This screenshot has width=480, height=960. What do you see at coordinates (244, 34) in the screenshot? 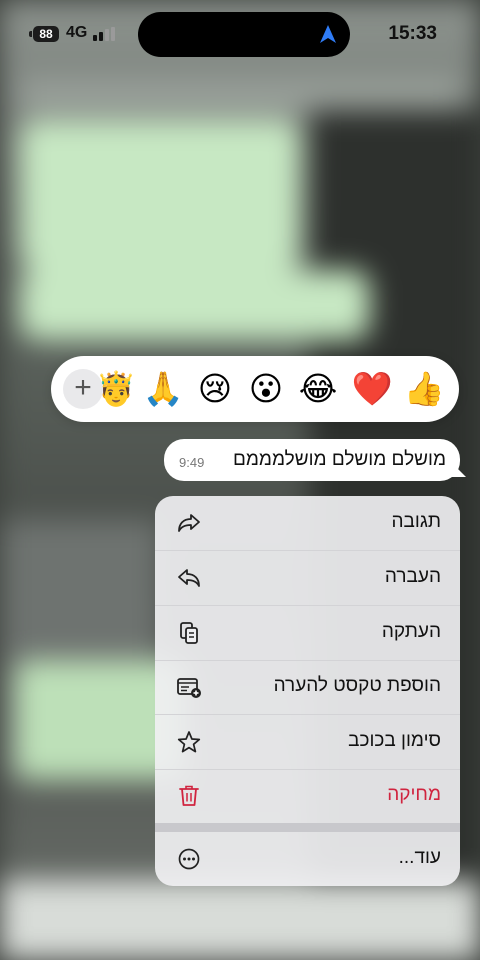
I see `dynamic-island` at bounding box center [244, 34].